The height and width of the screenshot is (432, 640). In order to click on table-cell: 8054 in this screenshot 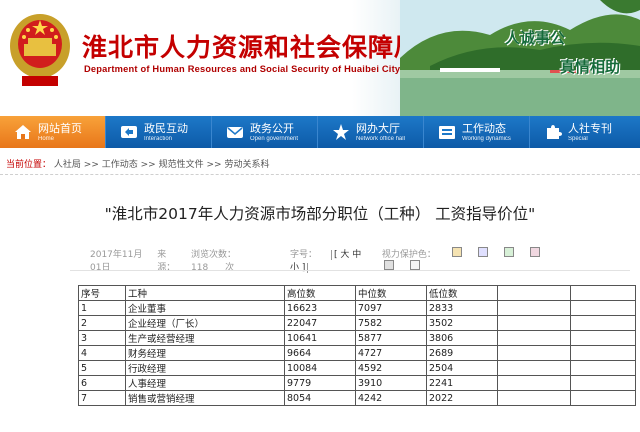, I will do `click(320, 398)`.